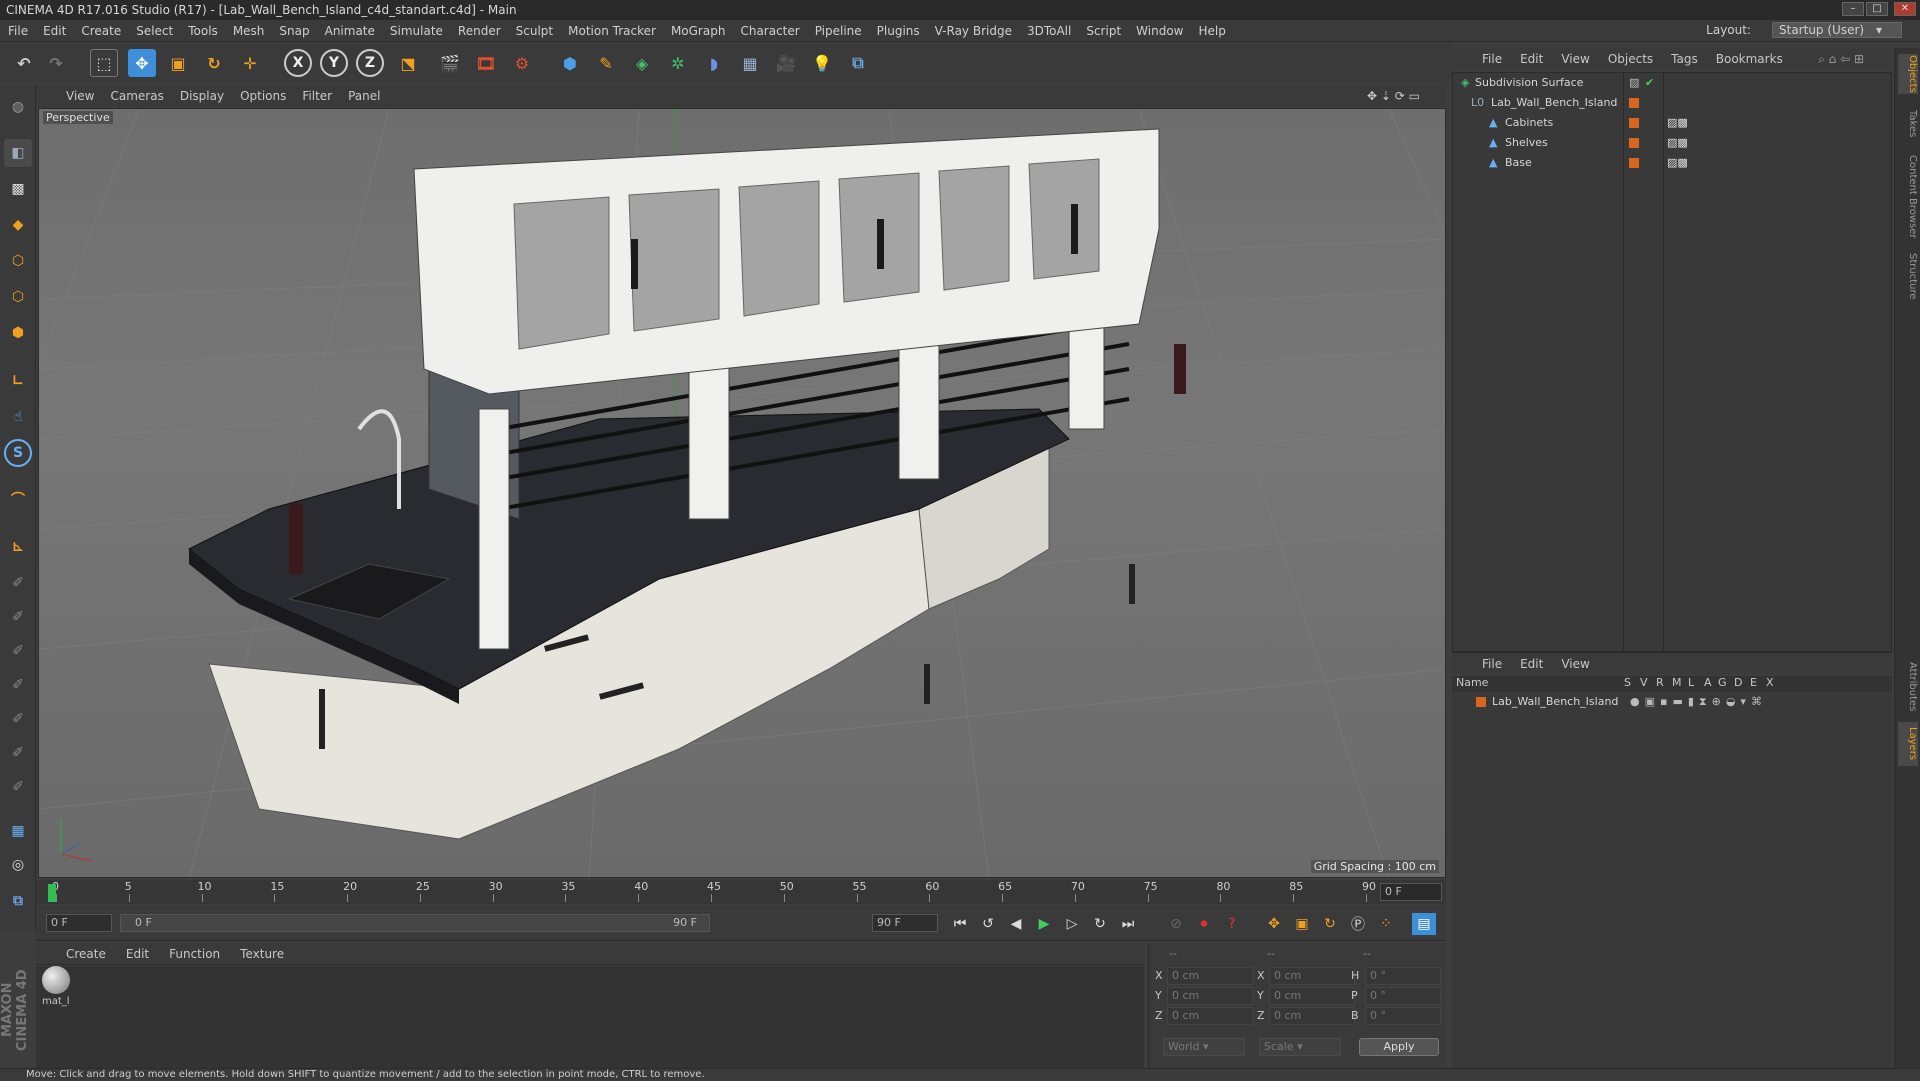 Image resolution: width=1920 pixels, height=1081 pixels. I want to click on material-menu-create: Create, so click(86, 954).